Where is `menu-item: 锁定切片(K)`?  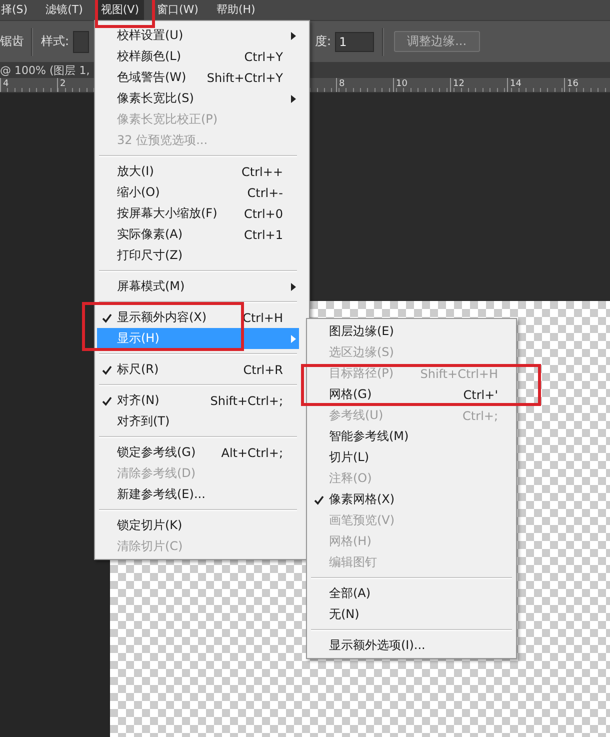 menu-item: 锁定切片(K) is located at coordinates (198, 525).